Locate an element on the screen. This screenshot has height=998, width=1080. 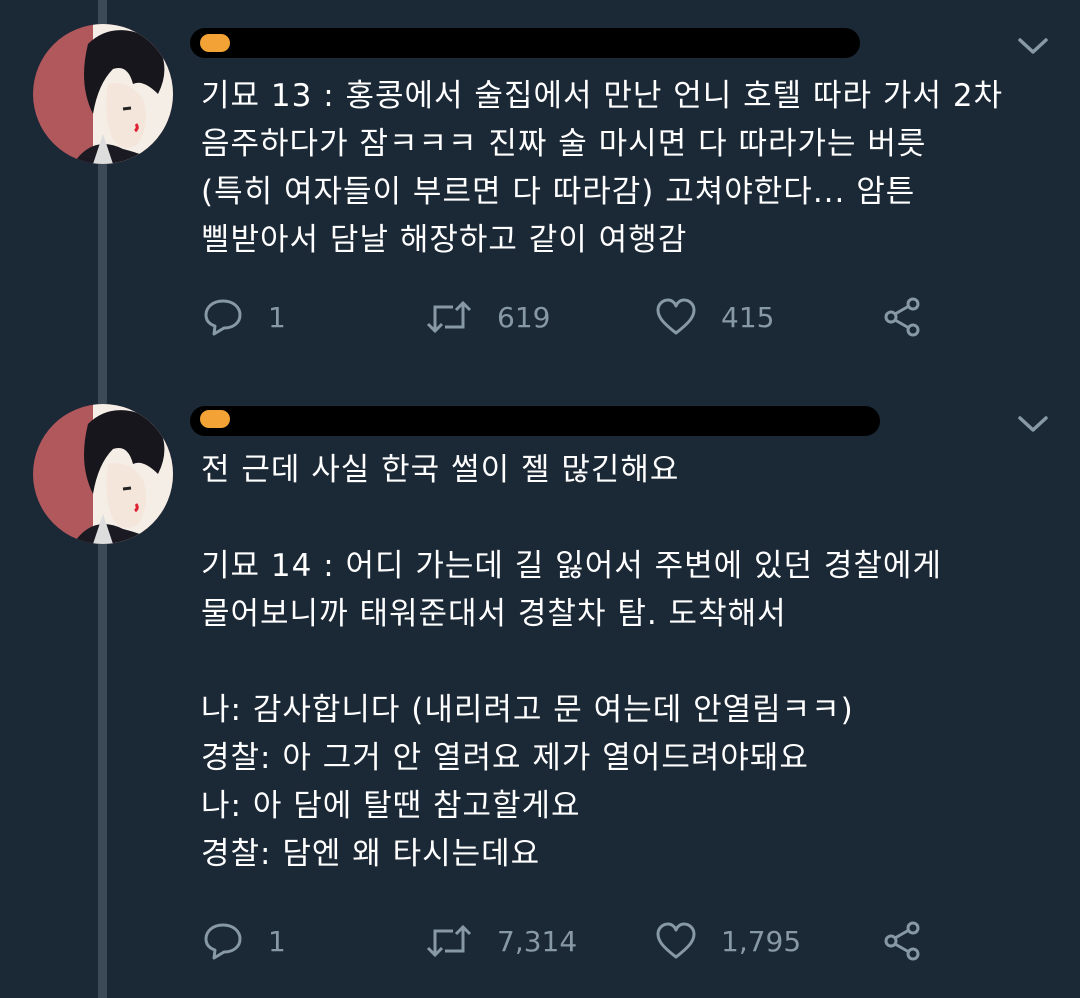
tweet-line: 기묘 14 : 어디 가는데 길 잃어서 주변에 있던 경찰에게 is located at coordinates (571, 566).